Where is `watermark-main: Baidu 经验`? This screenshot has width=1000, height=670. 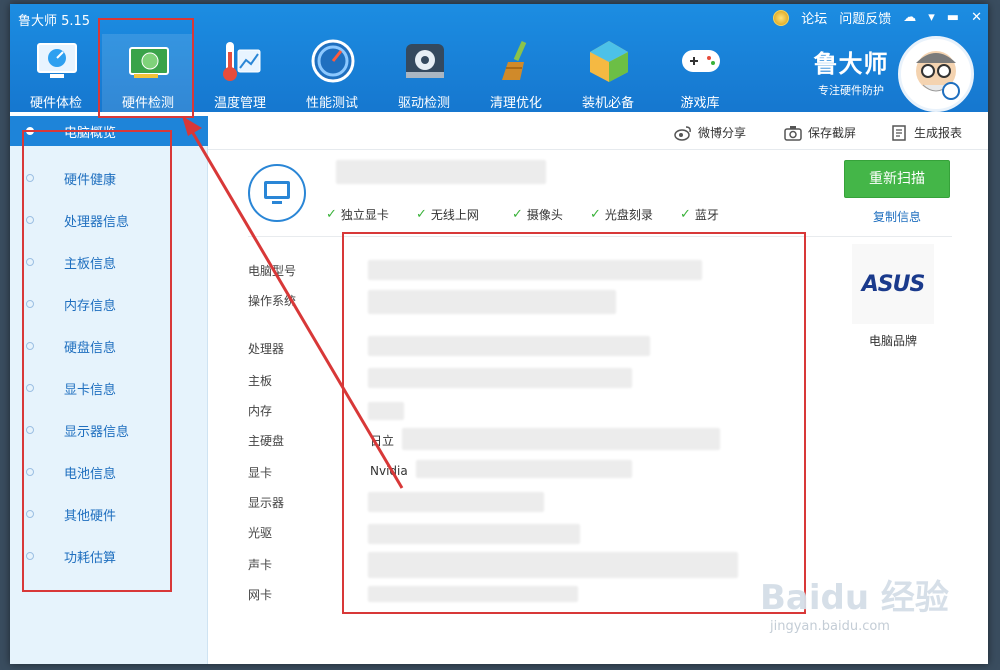 watermark-main: Baidu 经验 is located at coordinates (854, 598).